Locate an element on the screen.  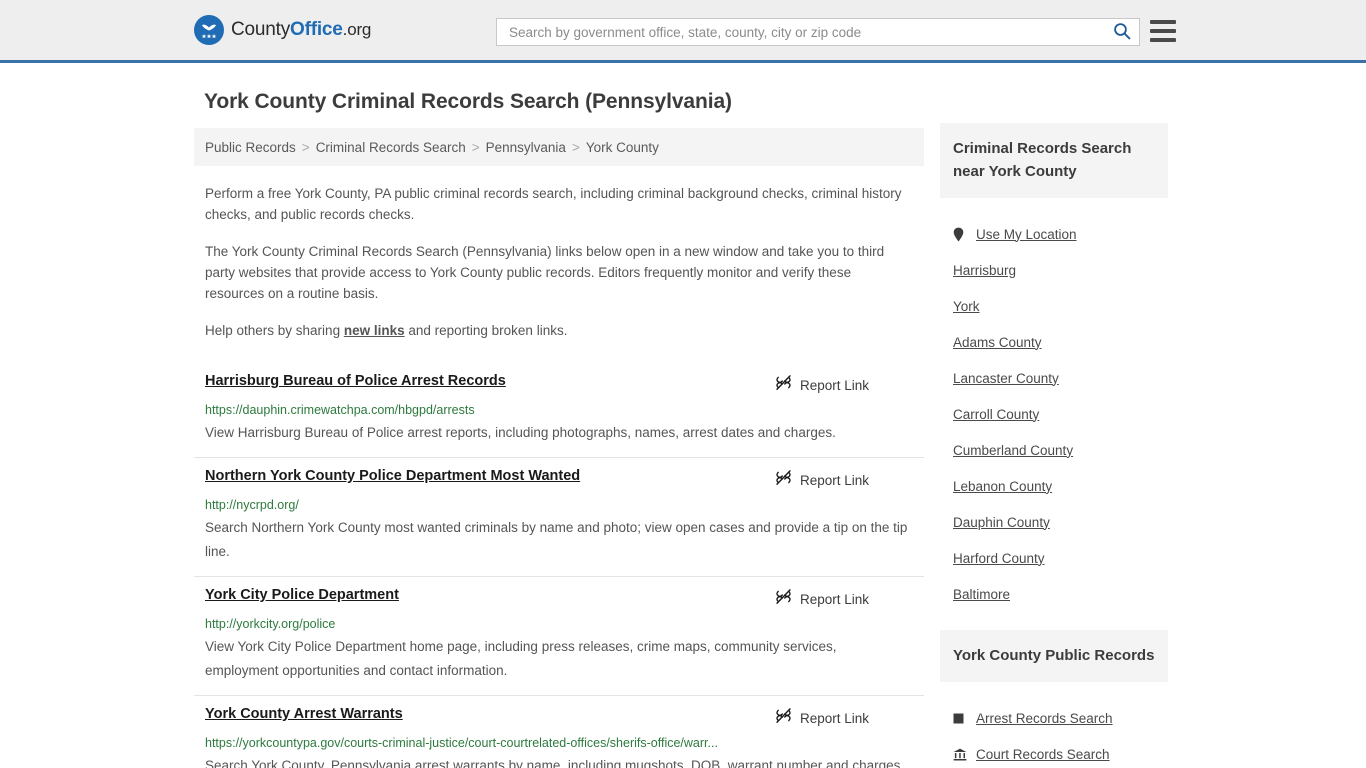
logo-text: CountyOffice.org is located at coordinates (301, 30).